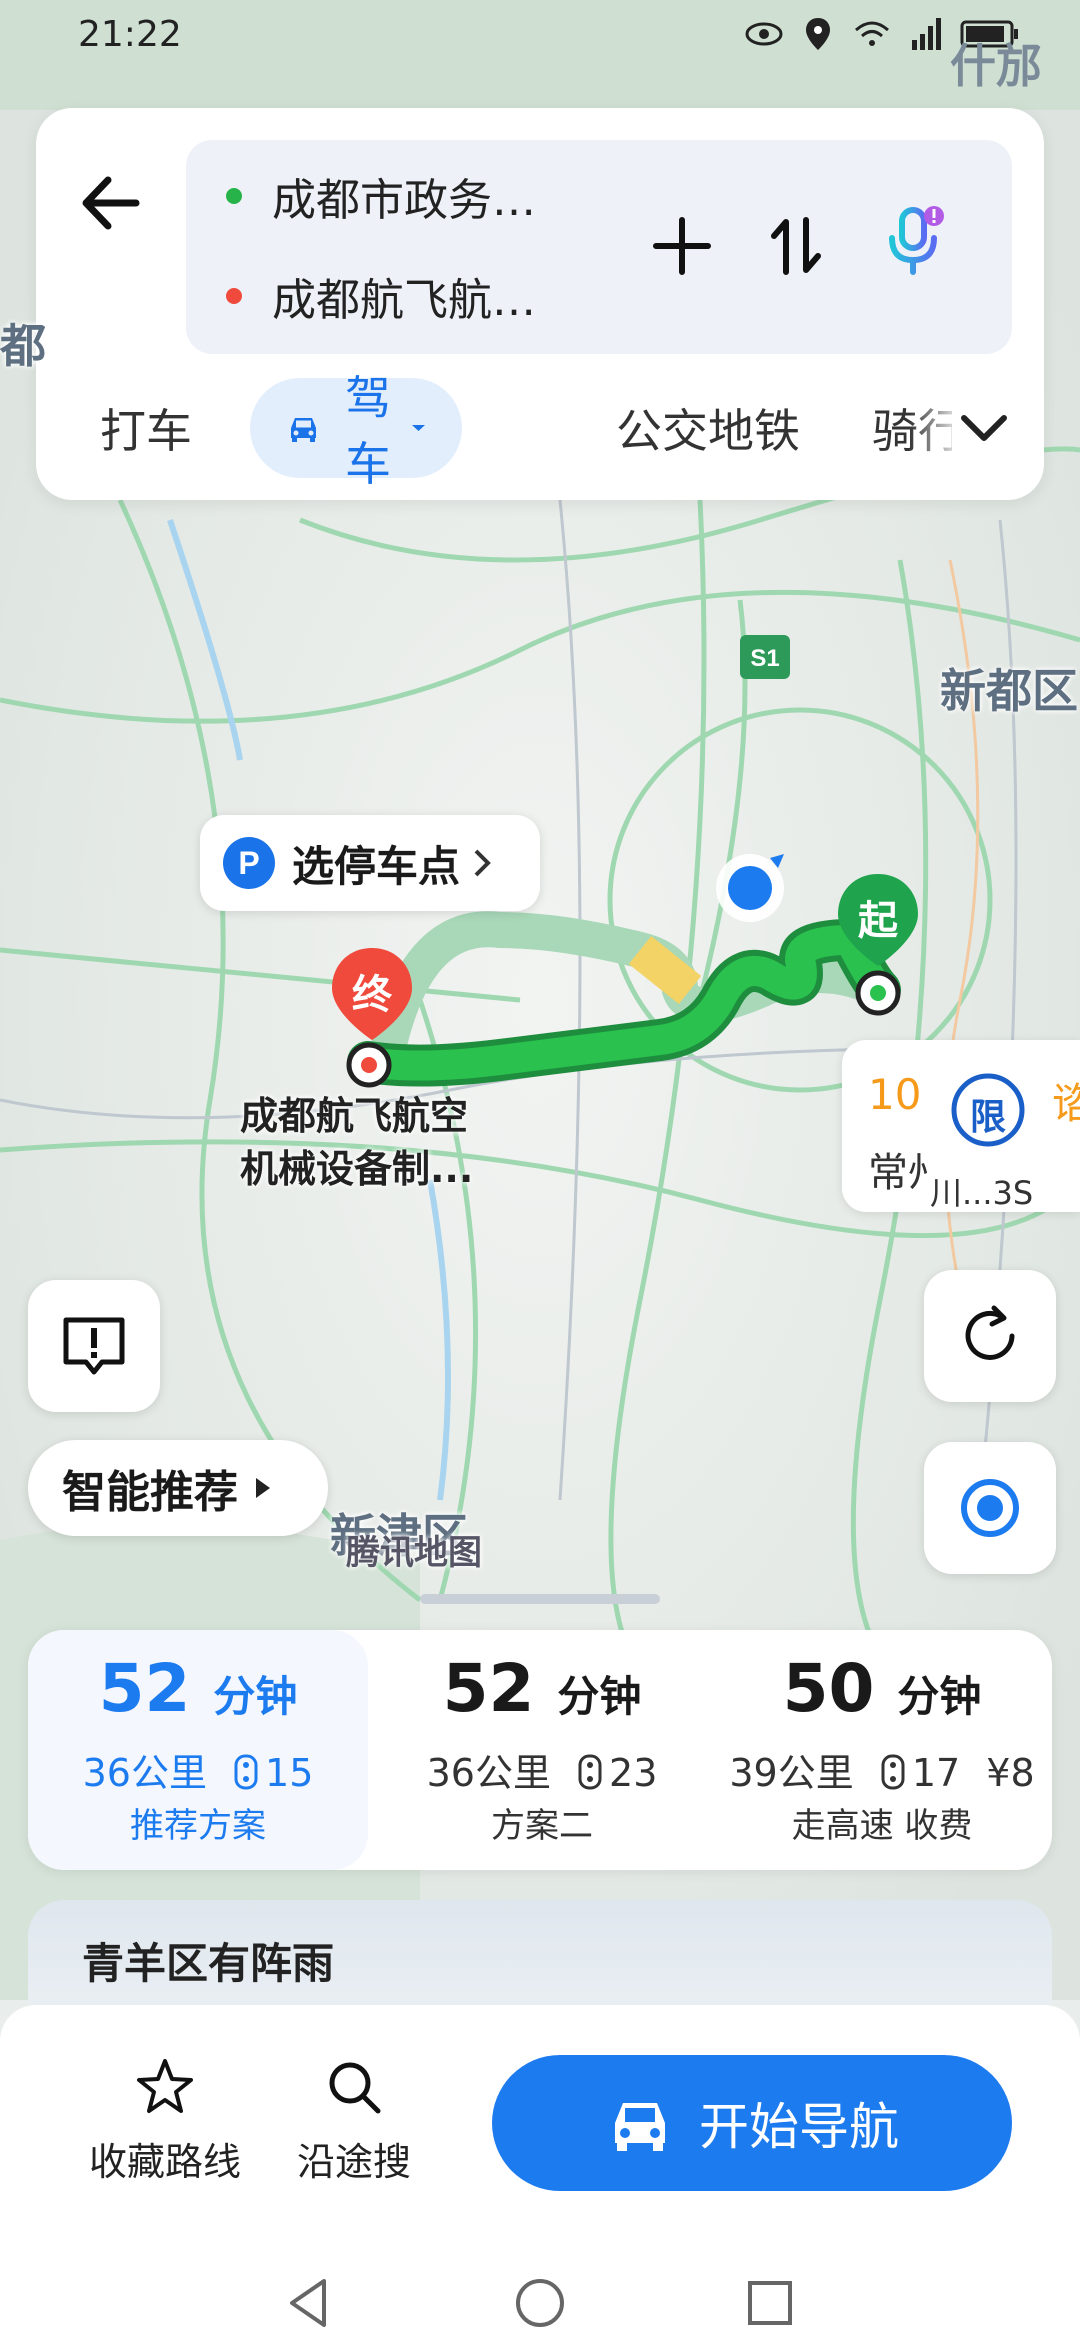 The width and height of the screenshot is (1080, 2340). What do you see at coordinates (878, 993) in the screenshot?
I see `start-point-icon` at bounding box center [878, 993].